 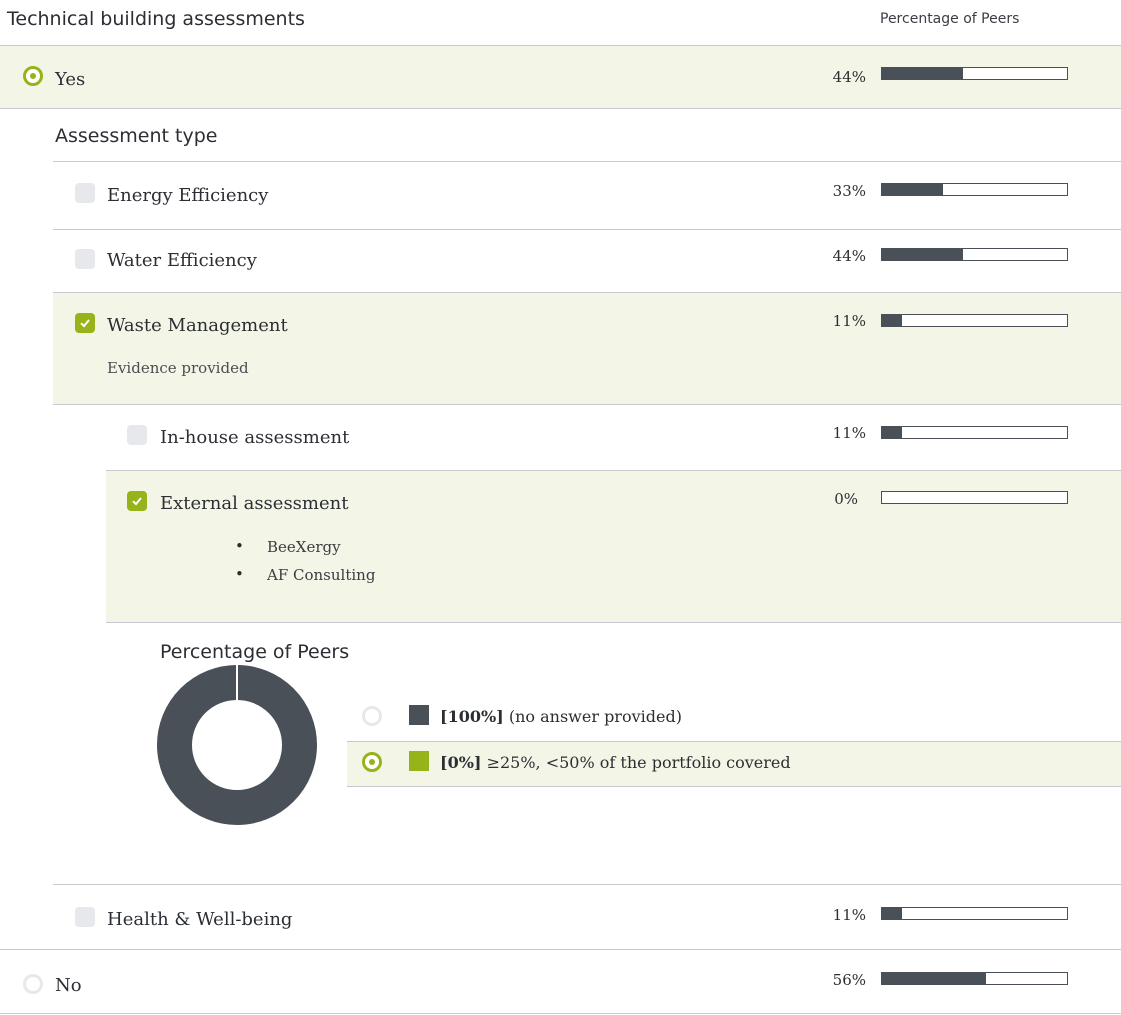 I want to click on health-wellbeing-peers-bar, so click(x=974, y=913).